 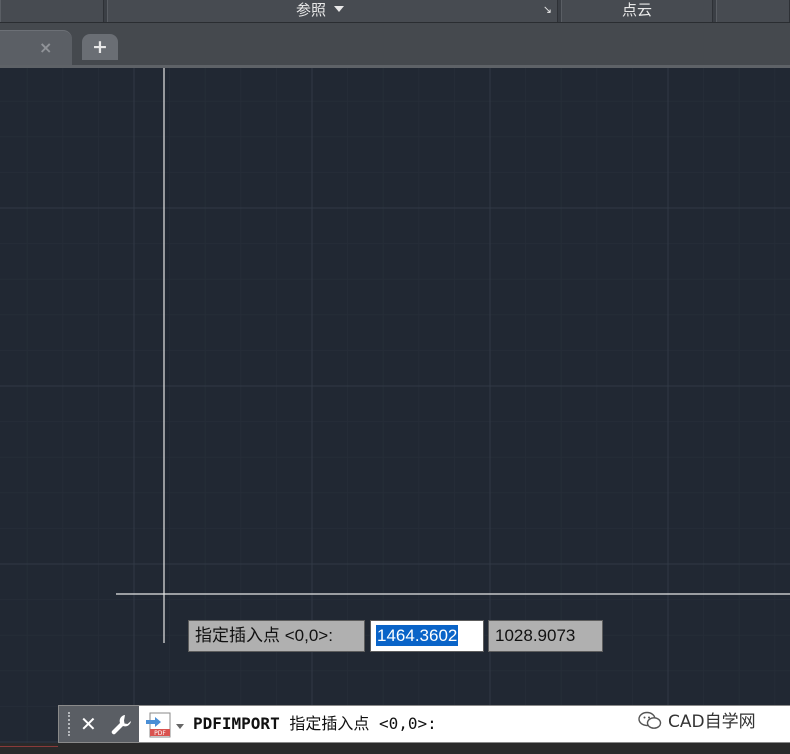 I want to click on dynamic-input-y-field: 1028.9073, so click(x=545, y=636).